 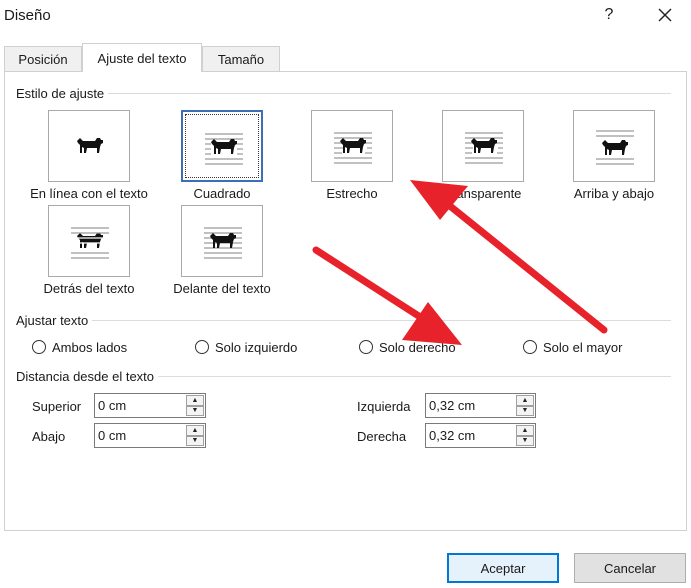 What do you see at coordinates (224, 149) in the screenshot?
I see `wrap-square-icon` at bounding box center [224, 149].